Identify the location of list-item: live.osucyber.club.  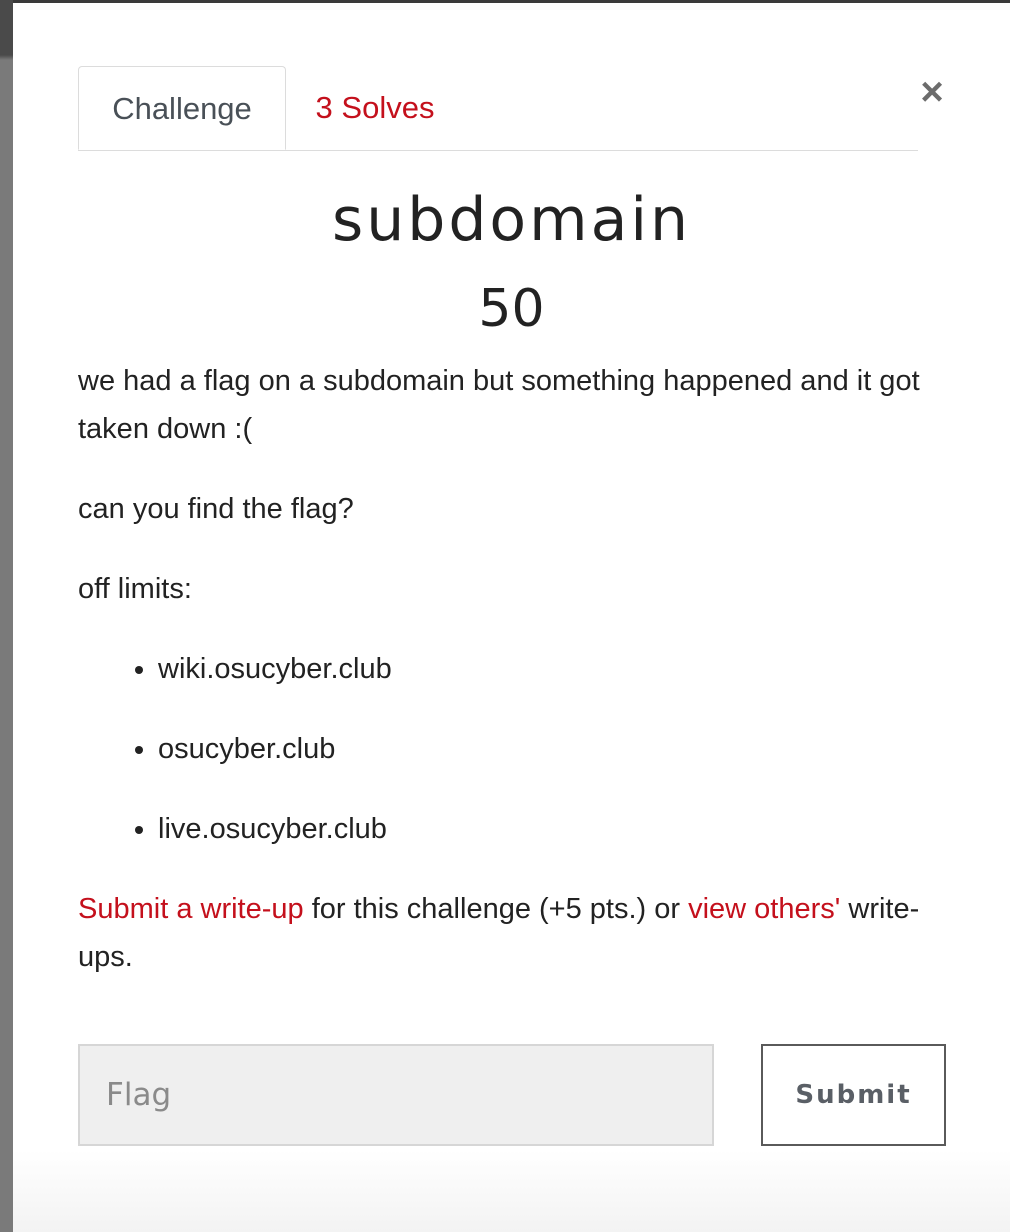
(548, 829).